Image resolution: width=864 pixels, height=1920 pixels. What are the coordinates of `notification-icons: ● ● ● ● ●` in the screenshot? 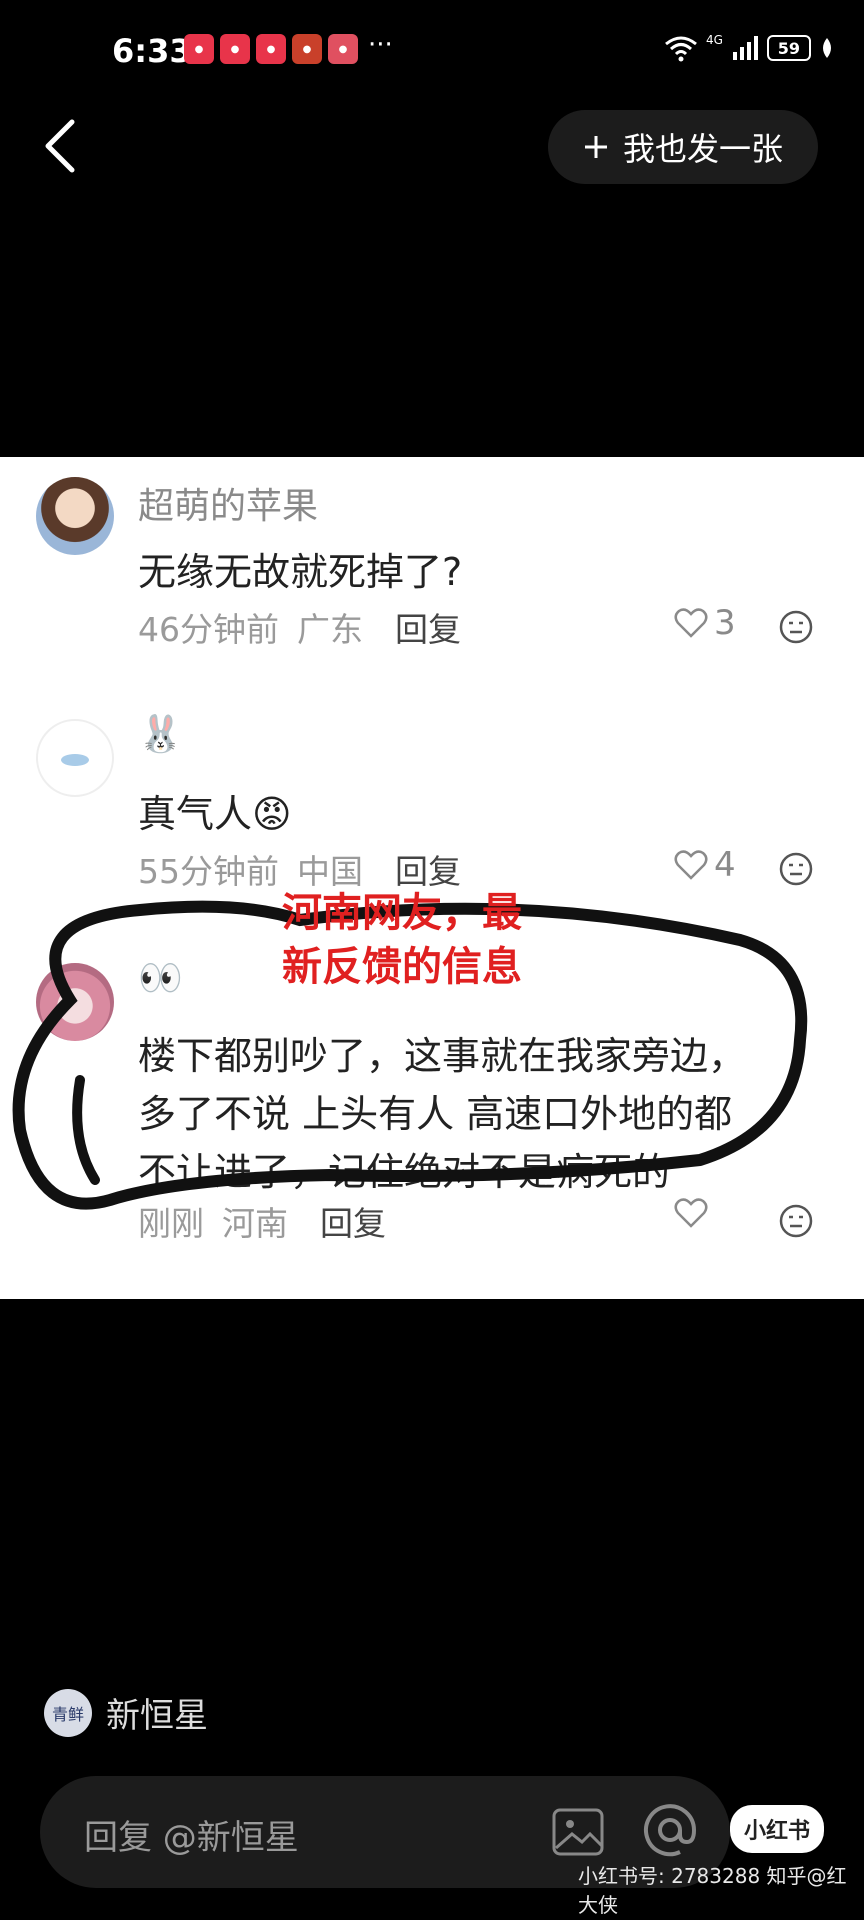 It's located at (271, 49).